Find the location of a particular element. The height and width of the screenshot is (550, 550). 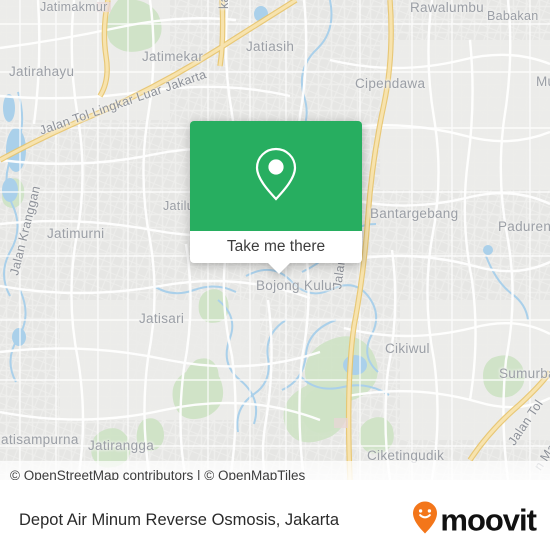

take-me-there-label: Take me there is located at coordinates (276, 246).